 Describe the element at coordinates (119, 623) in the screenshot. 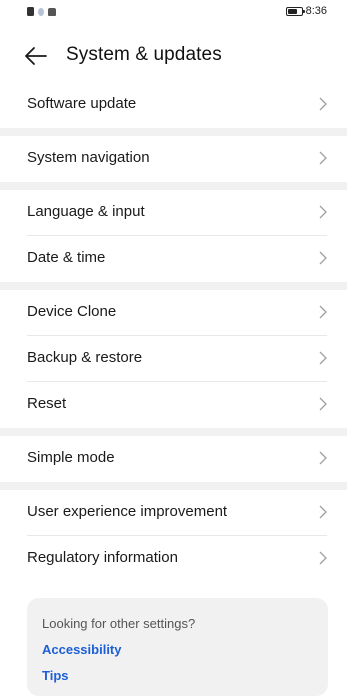

I see `tips-question: Looking for other settings?` at that location.